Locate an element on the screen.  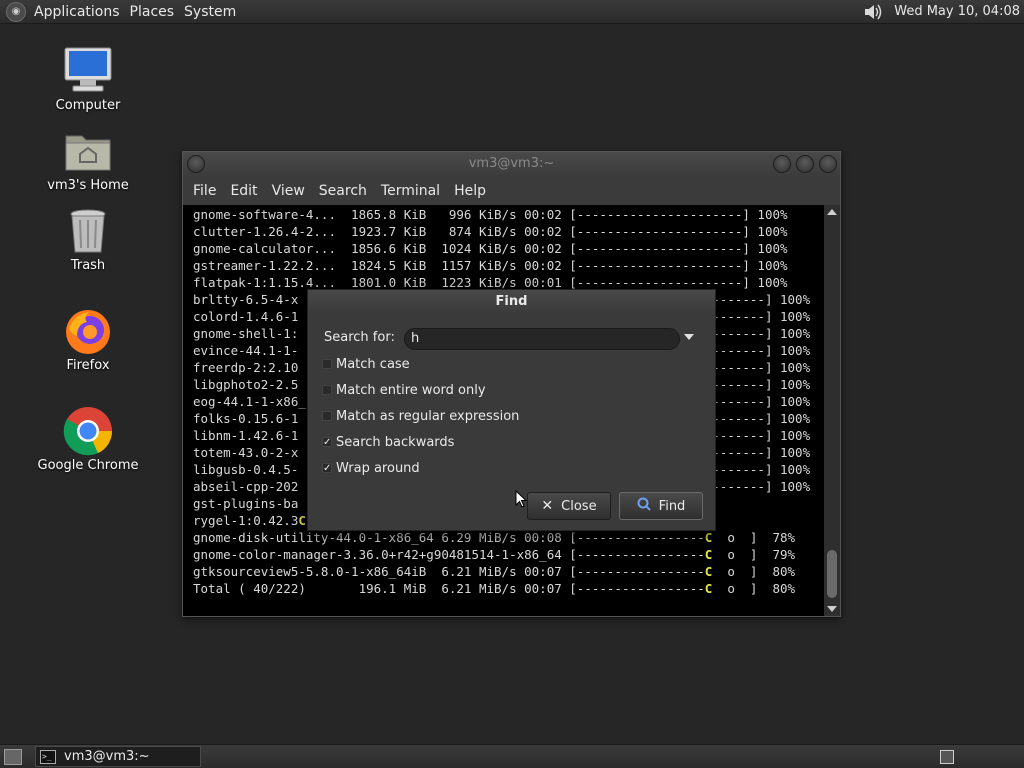
desktop-icon-firefox: Firefox is located at coordinates (88, 339).